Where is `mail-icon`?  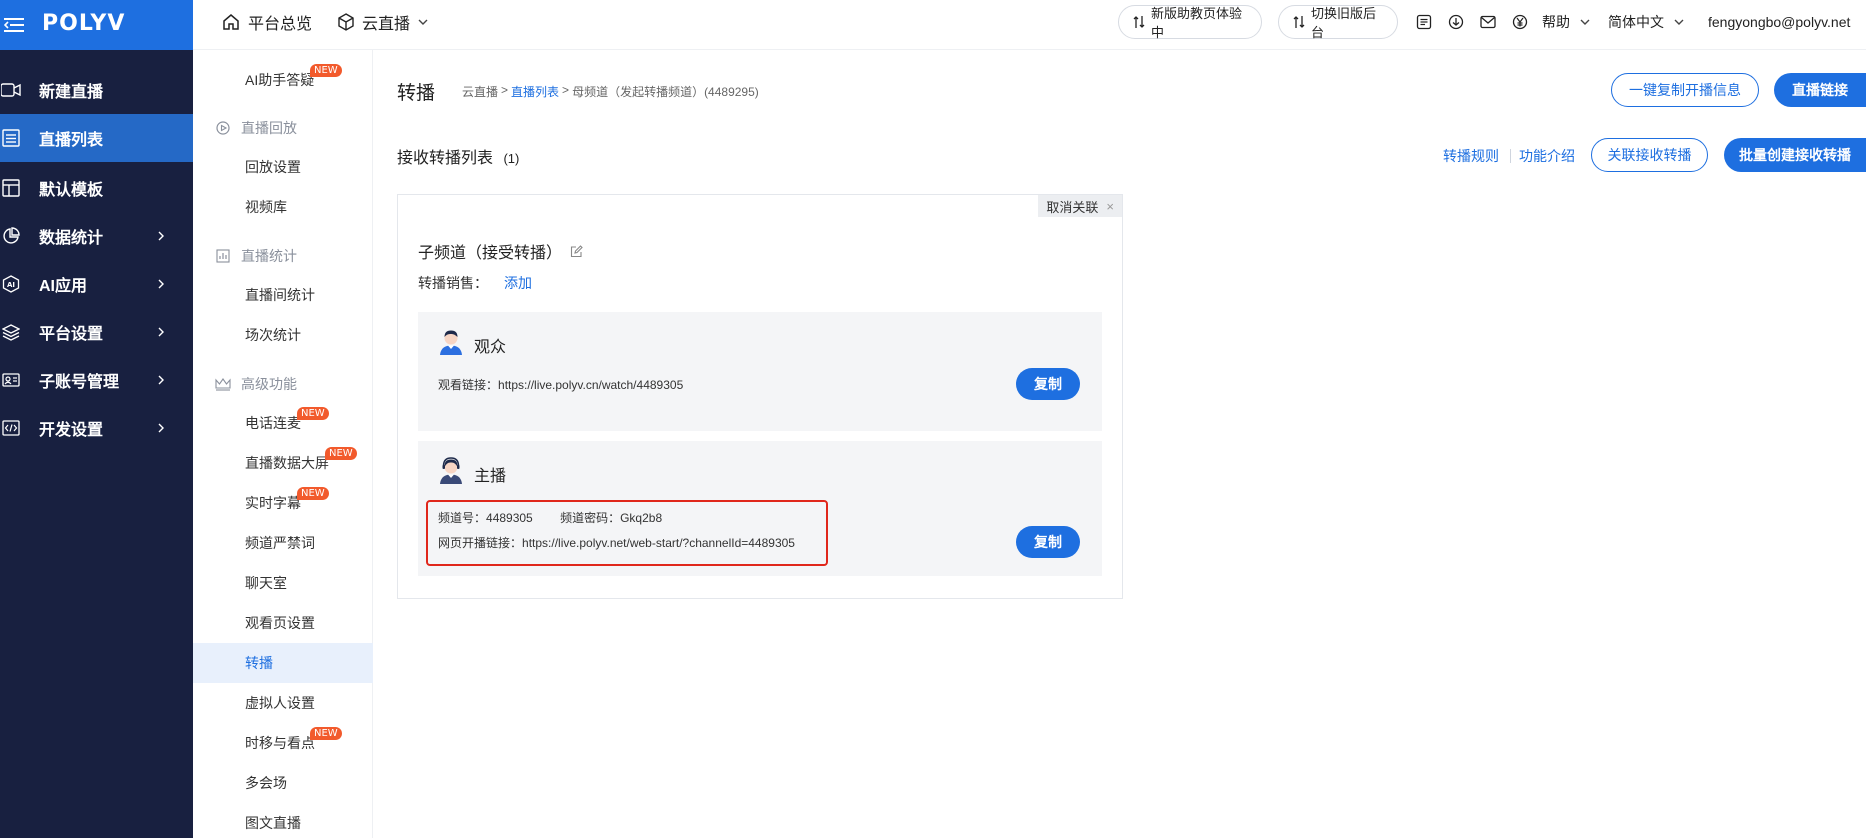
mail-icon is located at coordinates (1488, 22).